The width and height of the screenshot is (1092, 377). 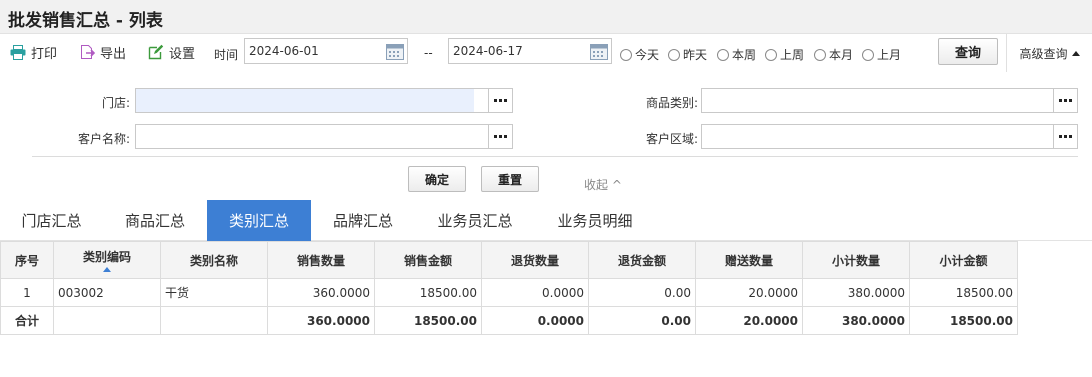 I want to click on col-header: 赠送数量, so click(x=749, y=260).